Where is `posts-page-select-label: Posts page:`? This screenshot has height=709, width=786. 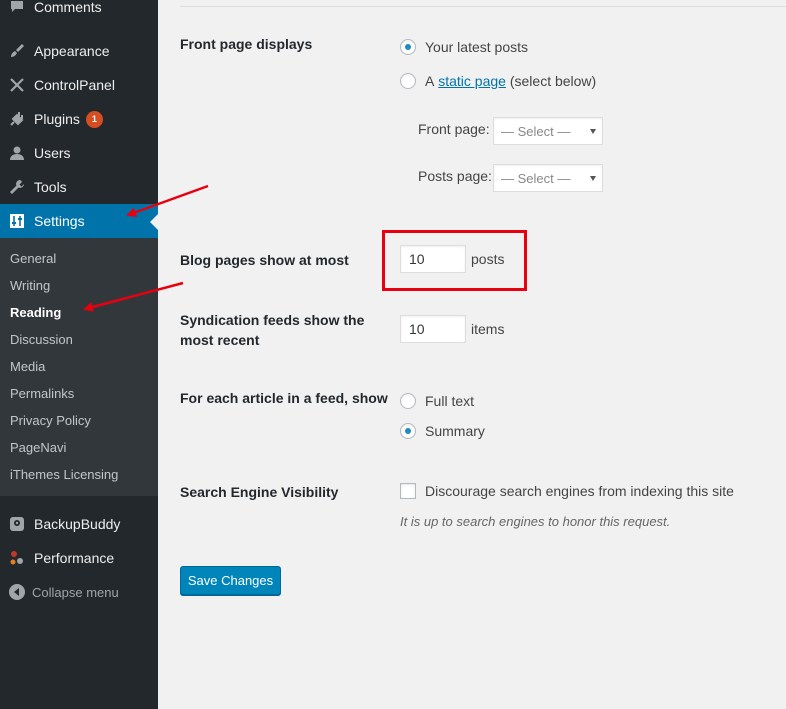
posts-page-select-label: Posts page: is located at coordinates (455, 176).